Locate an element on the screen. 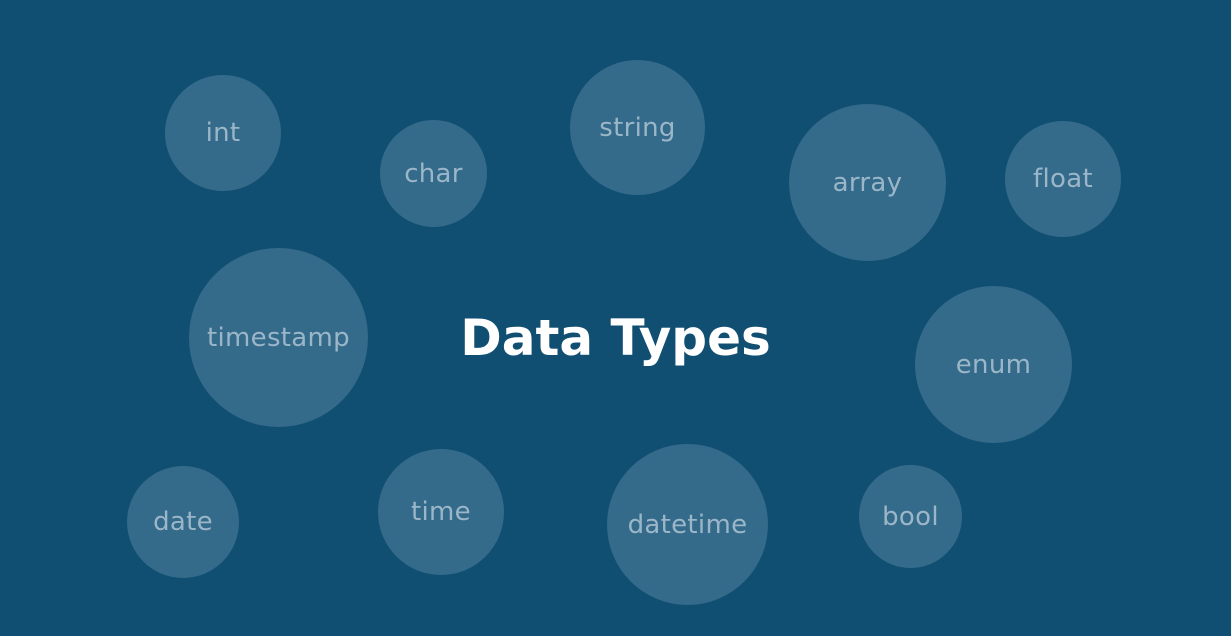 Image resolution: width=1231 pixels, height=636 pixels. bubble-string: string is located at coordinates (637, 127).